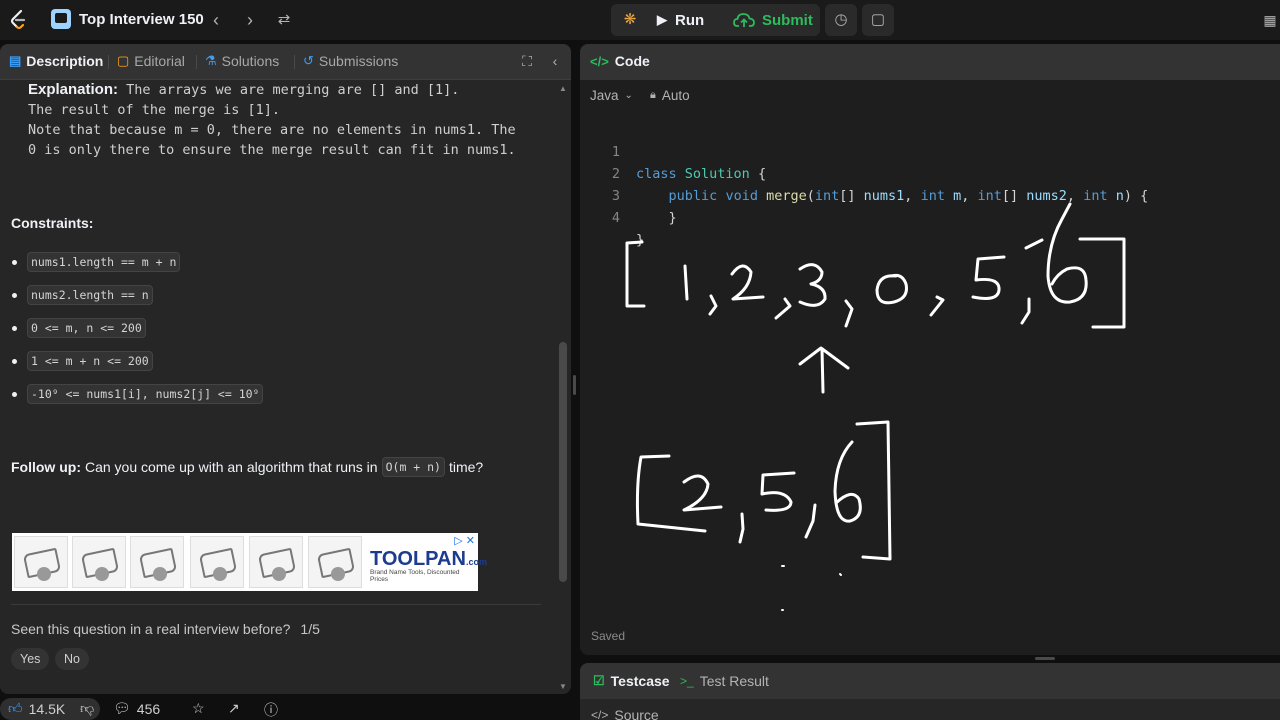 This screenshot has height=720, width=1280. What do you see at coordinates (226, 687) in the screenshot?
I see `acceptance-stats-partial` at bounding box center [226, 687].